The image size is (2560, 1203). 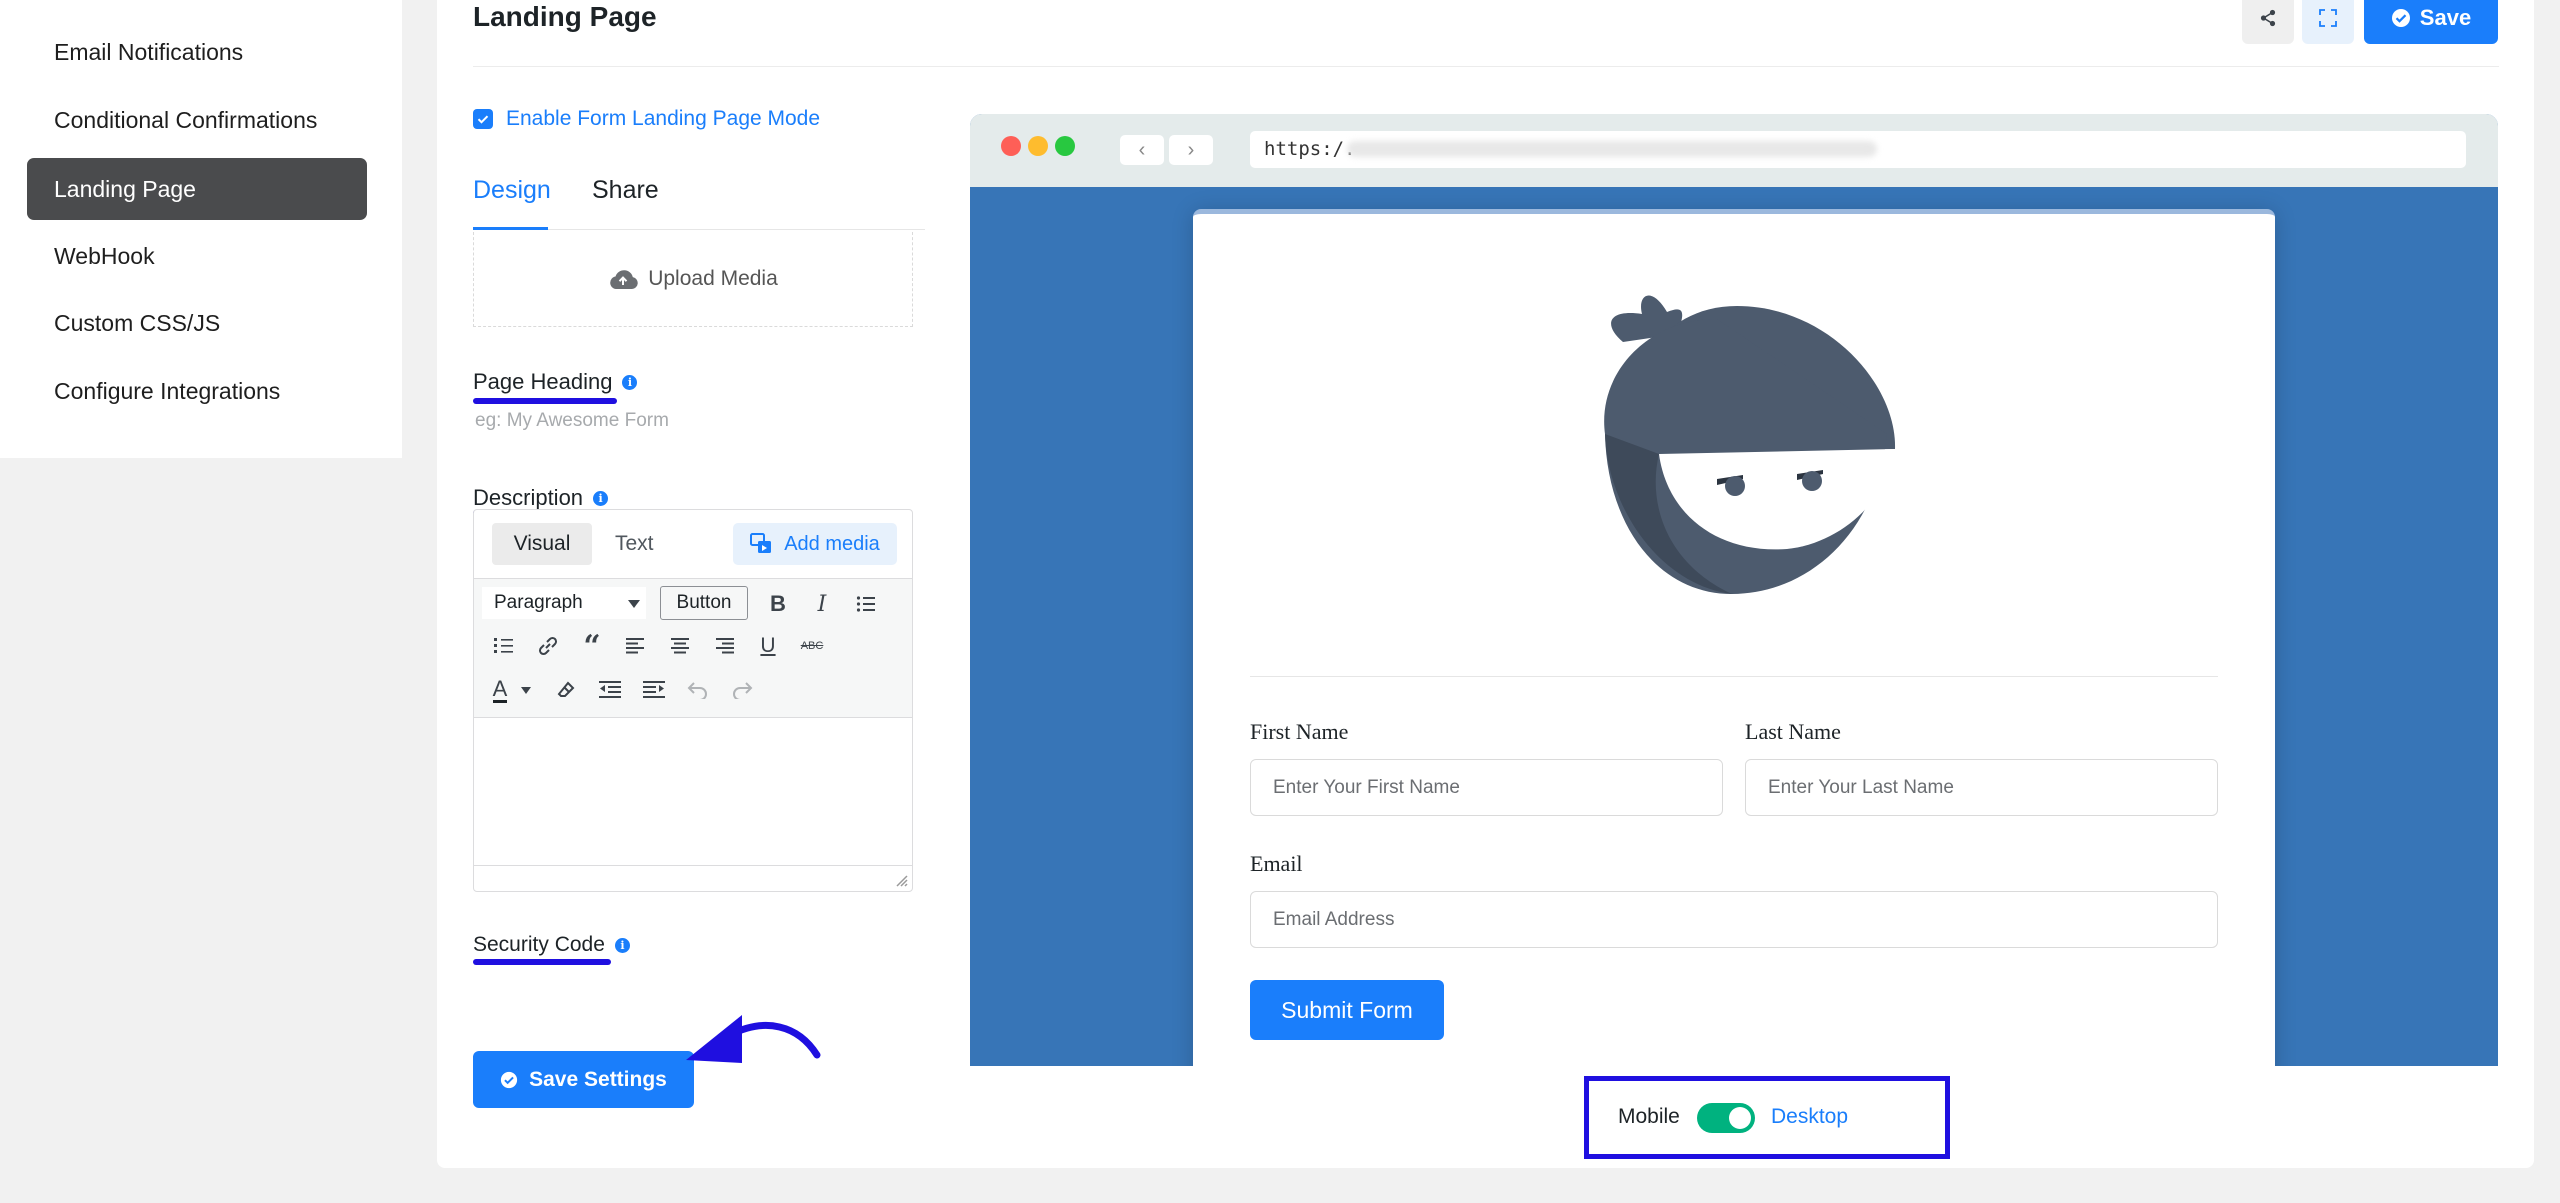 What do you see at coordinates (1981, 787) in the screenshot?
I see `last-name-input: Enter Your Last Name` at bounding box center [1981, 787].